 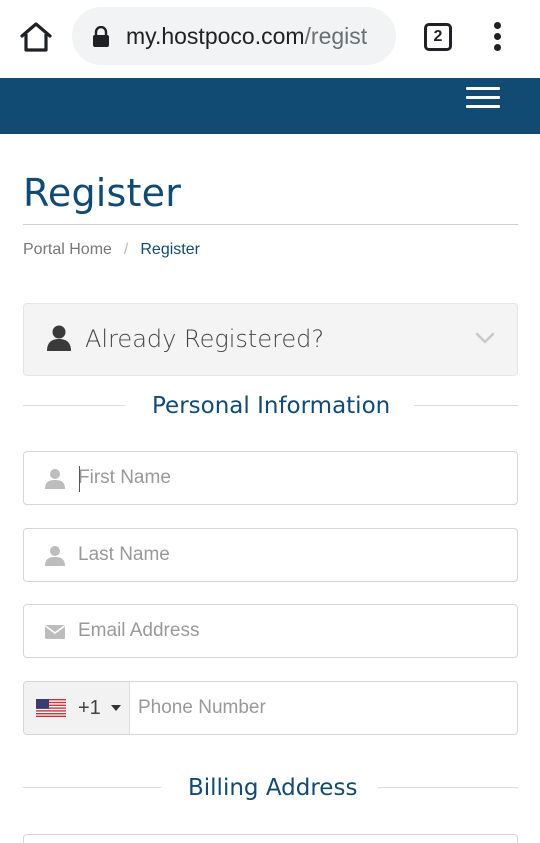 I want to click on more-vert-icon, so click(x=498, y=36).